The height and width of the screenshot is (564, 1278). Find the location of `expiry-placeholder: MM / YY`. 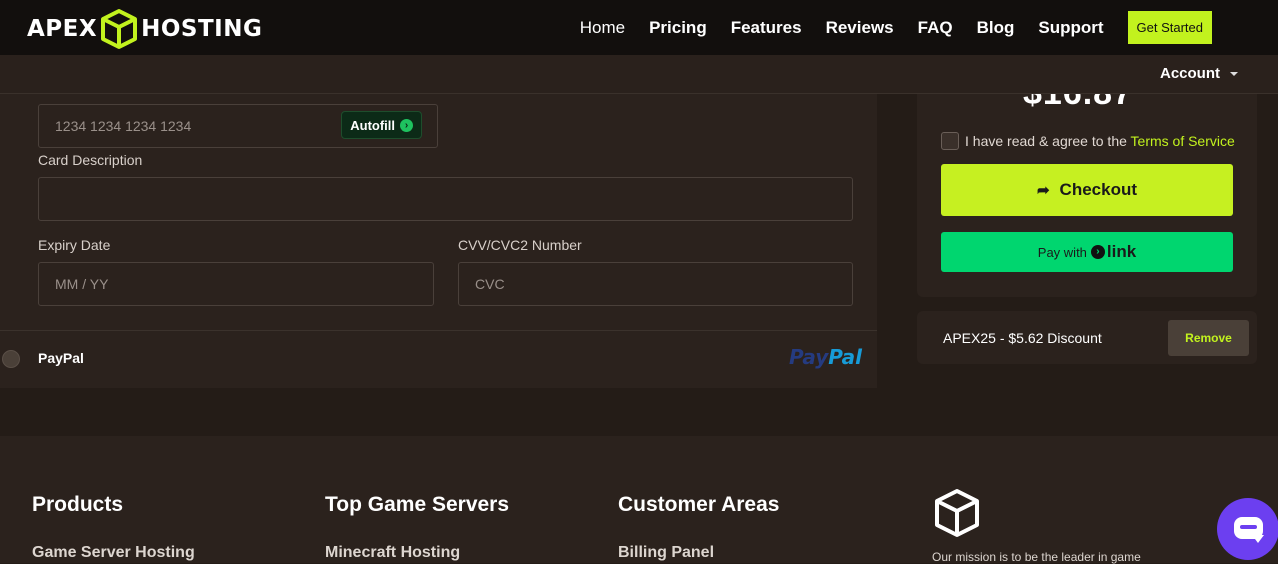

expiry-placeholder: MM / YY is located at coordinates (82, 284).